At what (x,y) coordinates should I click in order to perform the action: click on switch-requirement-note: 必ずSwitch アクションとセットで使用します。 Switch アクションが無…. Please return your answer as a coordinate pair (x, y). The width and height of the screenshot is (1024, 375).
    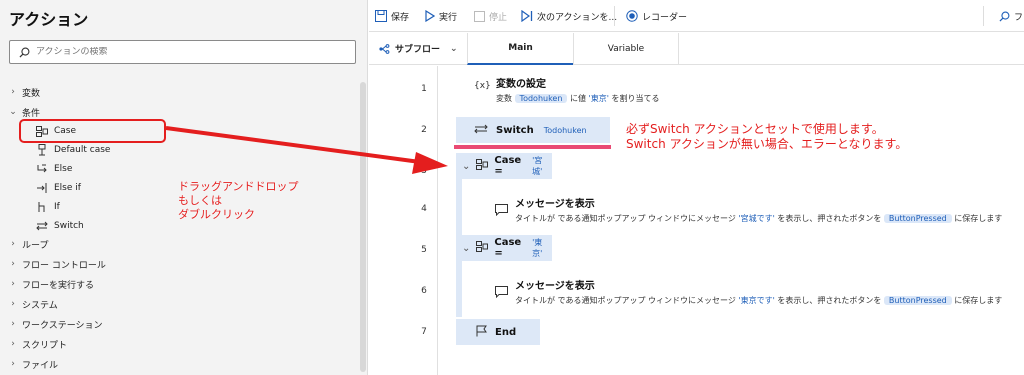
    Looking at the image, I should click on (767, 136).